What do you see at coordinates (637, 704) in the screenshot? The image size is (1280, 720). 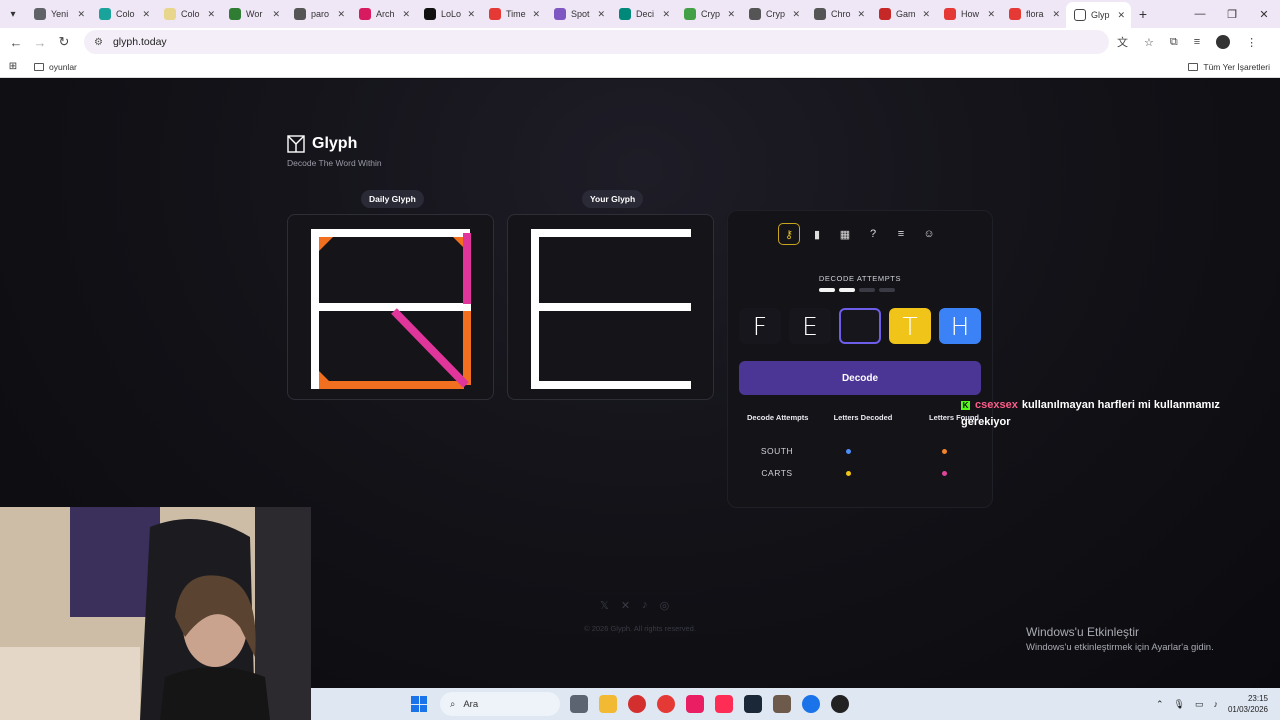 I see `app-red-icon` at bounding box center [637, 704].